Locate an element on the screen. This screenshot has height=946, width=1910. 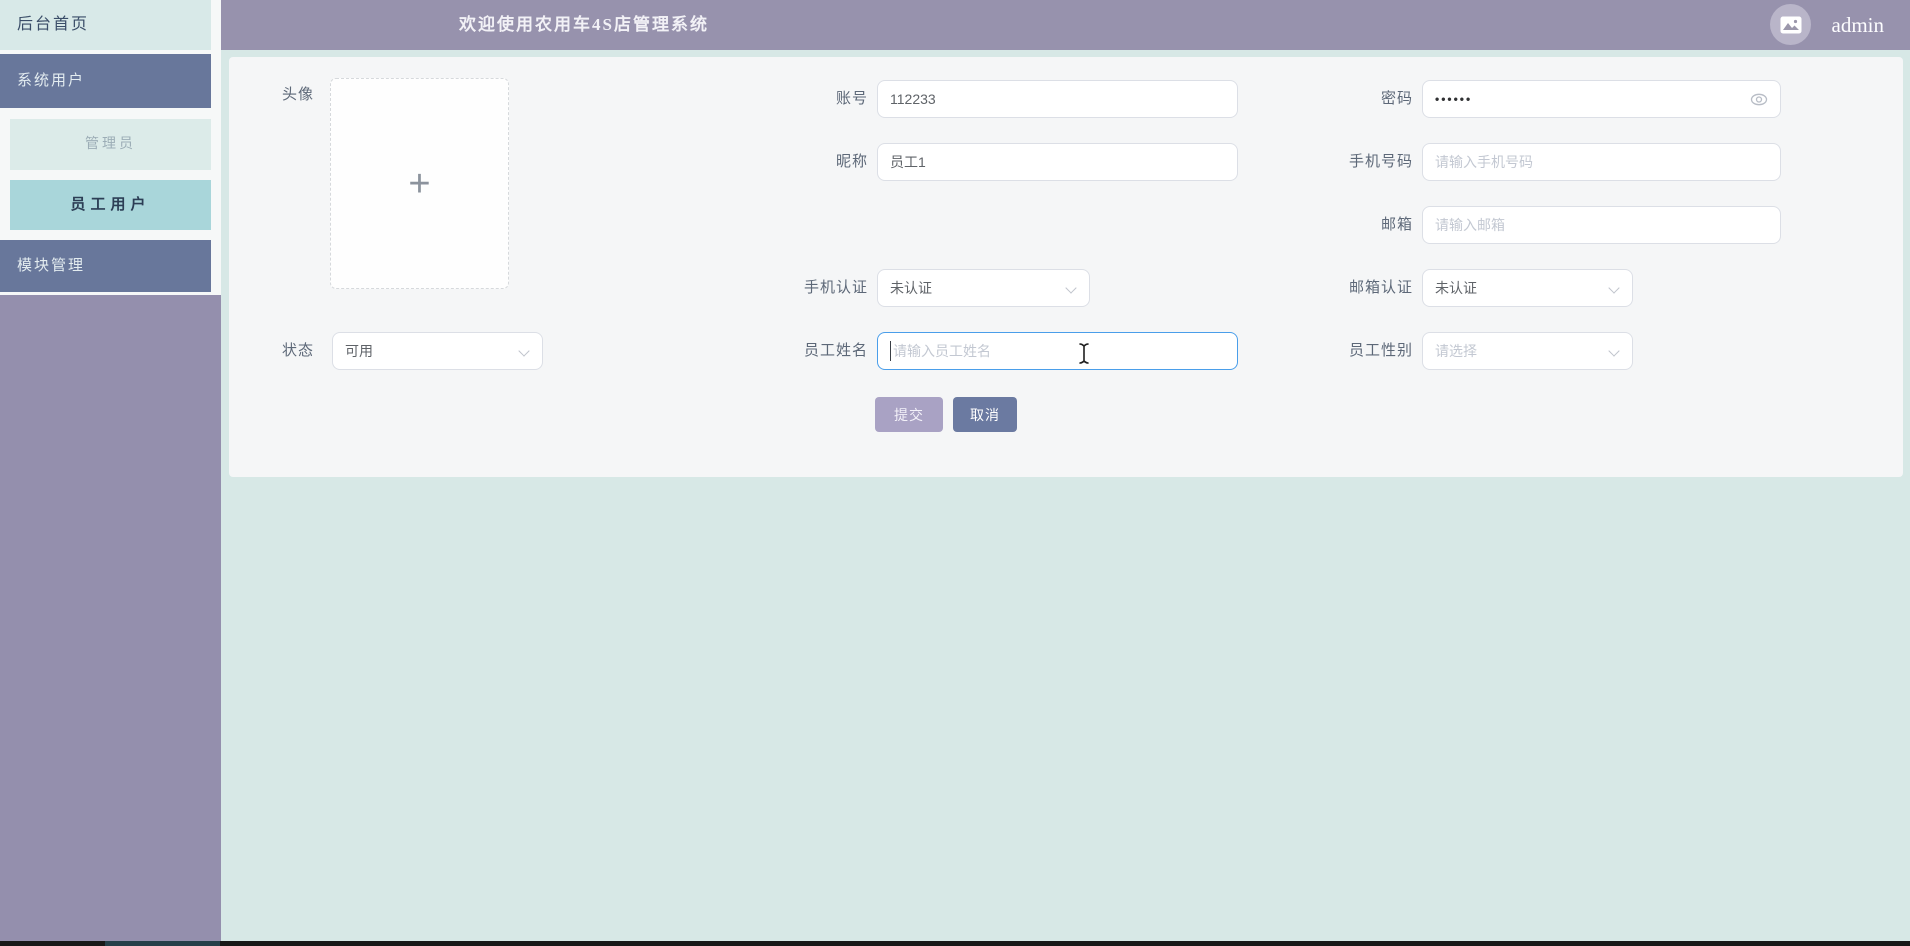
sidebar-item-staff-users: 员工用户 is located at coordinates (110, 205).